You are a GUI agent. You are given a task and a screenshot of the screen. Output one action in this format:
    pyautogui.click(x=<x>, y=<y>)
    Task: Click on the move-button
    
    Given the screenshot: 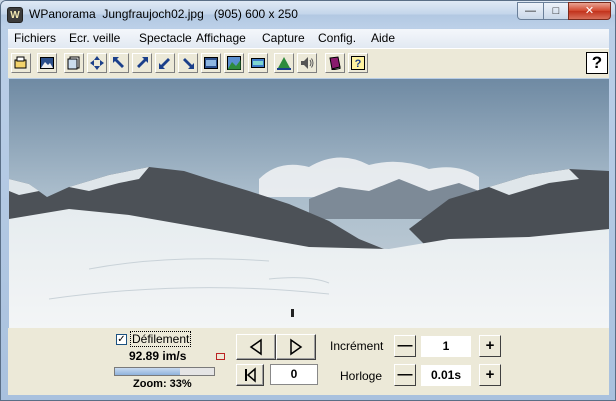 What is the action you would take?
    pyautogui.click(x=97, y=63)
    